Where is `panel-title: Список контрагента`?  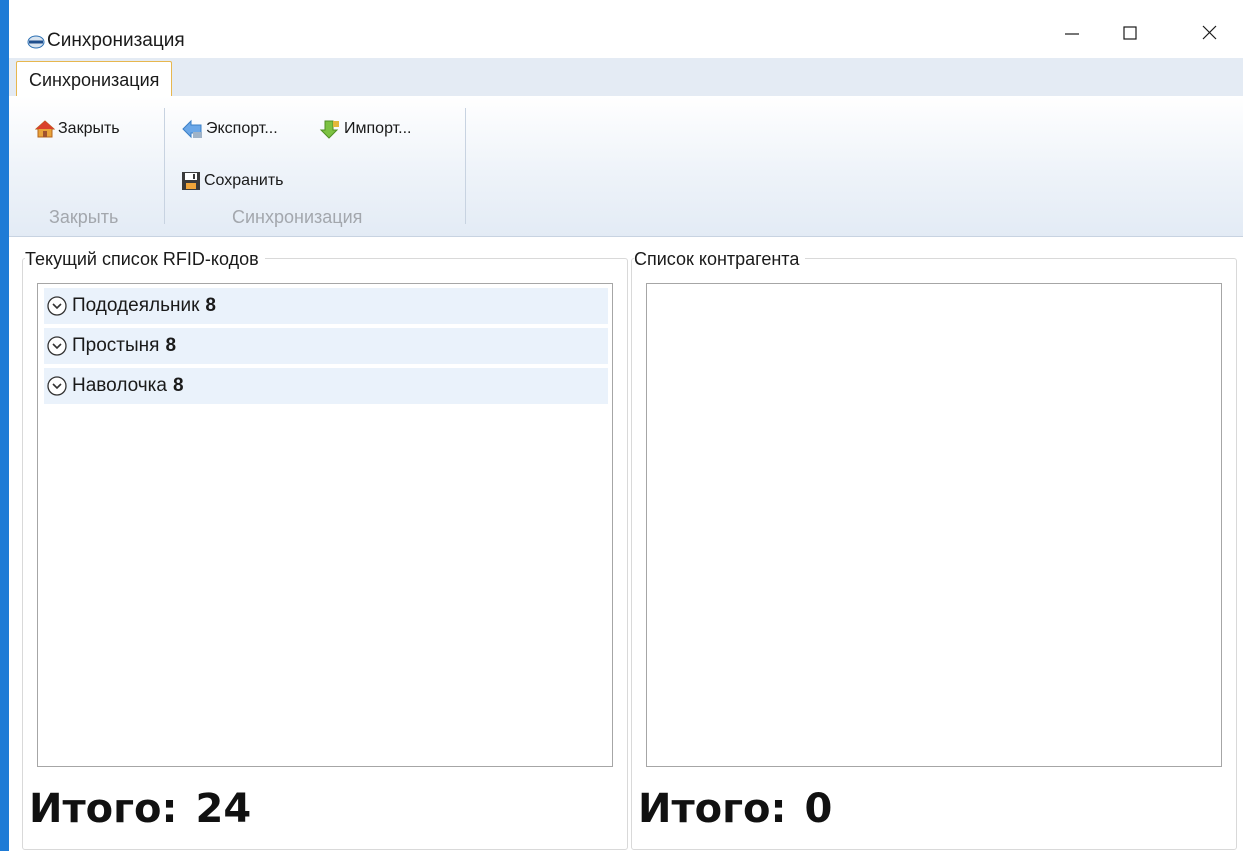
panel-title: Список контрагента is located at coordinates (720, 259).